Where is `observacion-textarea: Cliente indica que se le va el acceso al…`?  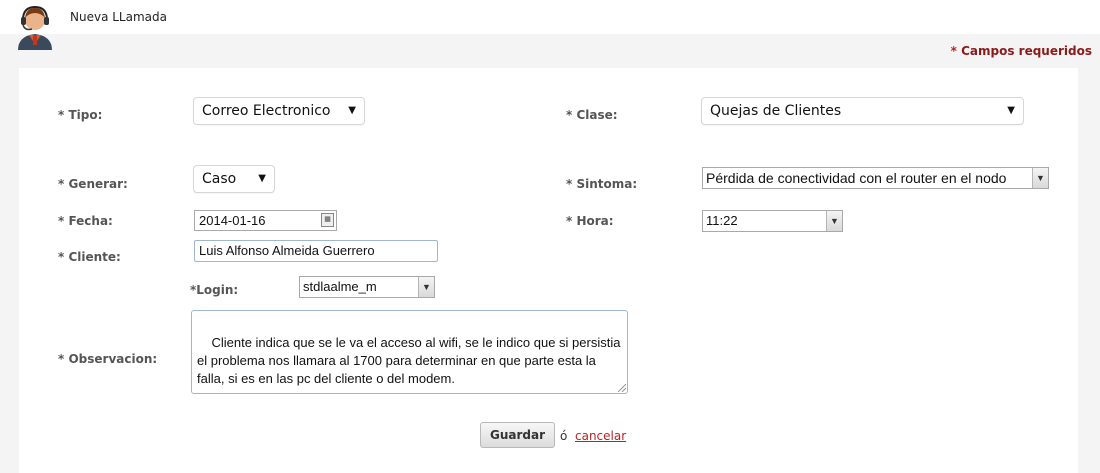 observacion-textarea: Cliente indica que se le va el acceso al… is located at coordinates (409, 352).